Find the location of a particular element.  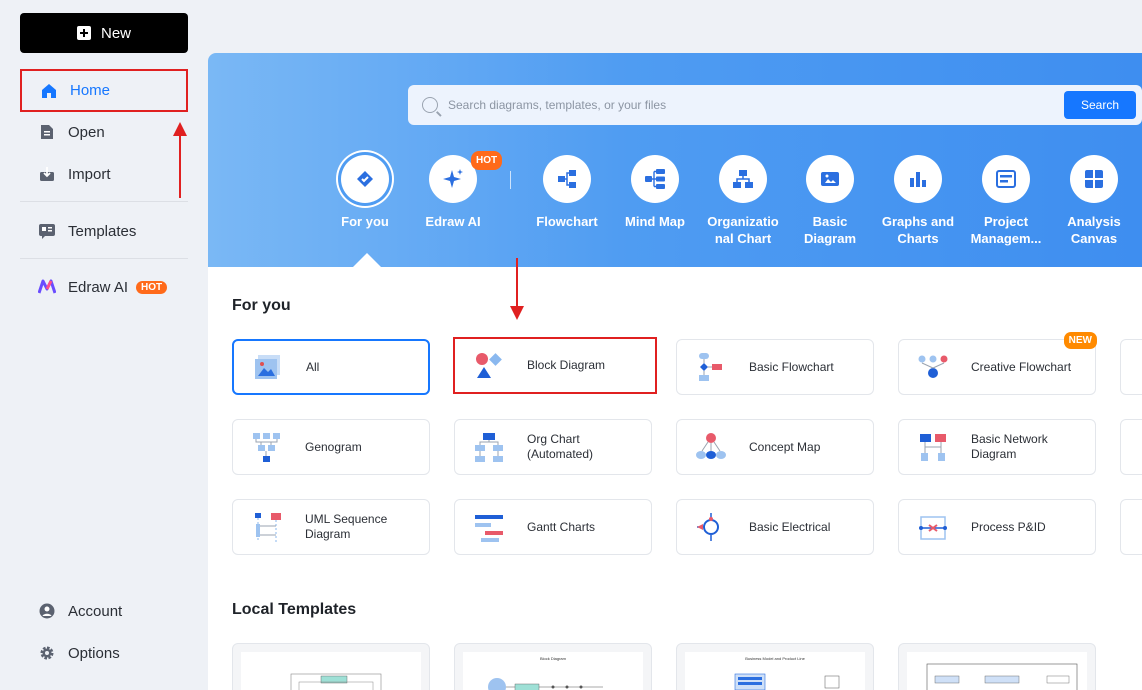

category-basic-diagram: Basic Diagram is located at coordinates (830, 201).